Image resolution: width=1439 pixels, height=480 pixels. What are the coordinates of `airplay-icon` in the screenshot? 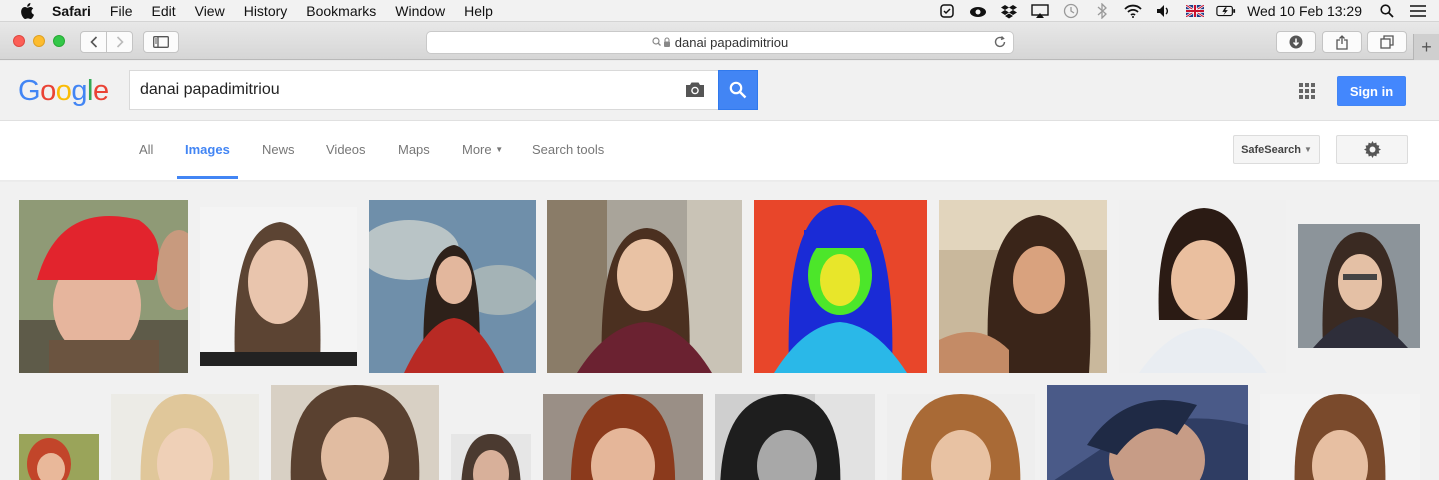 It's located at (1040, 11).